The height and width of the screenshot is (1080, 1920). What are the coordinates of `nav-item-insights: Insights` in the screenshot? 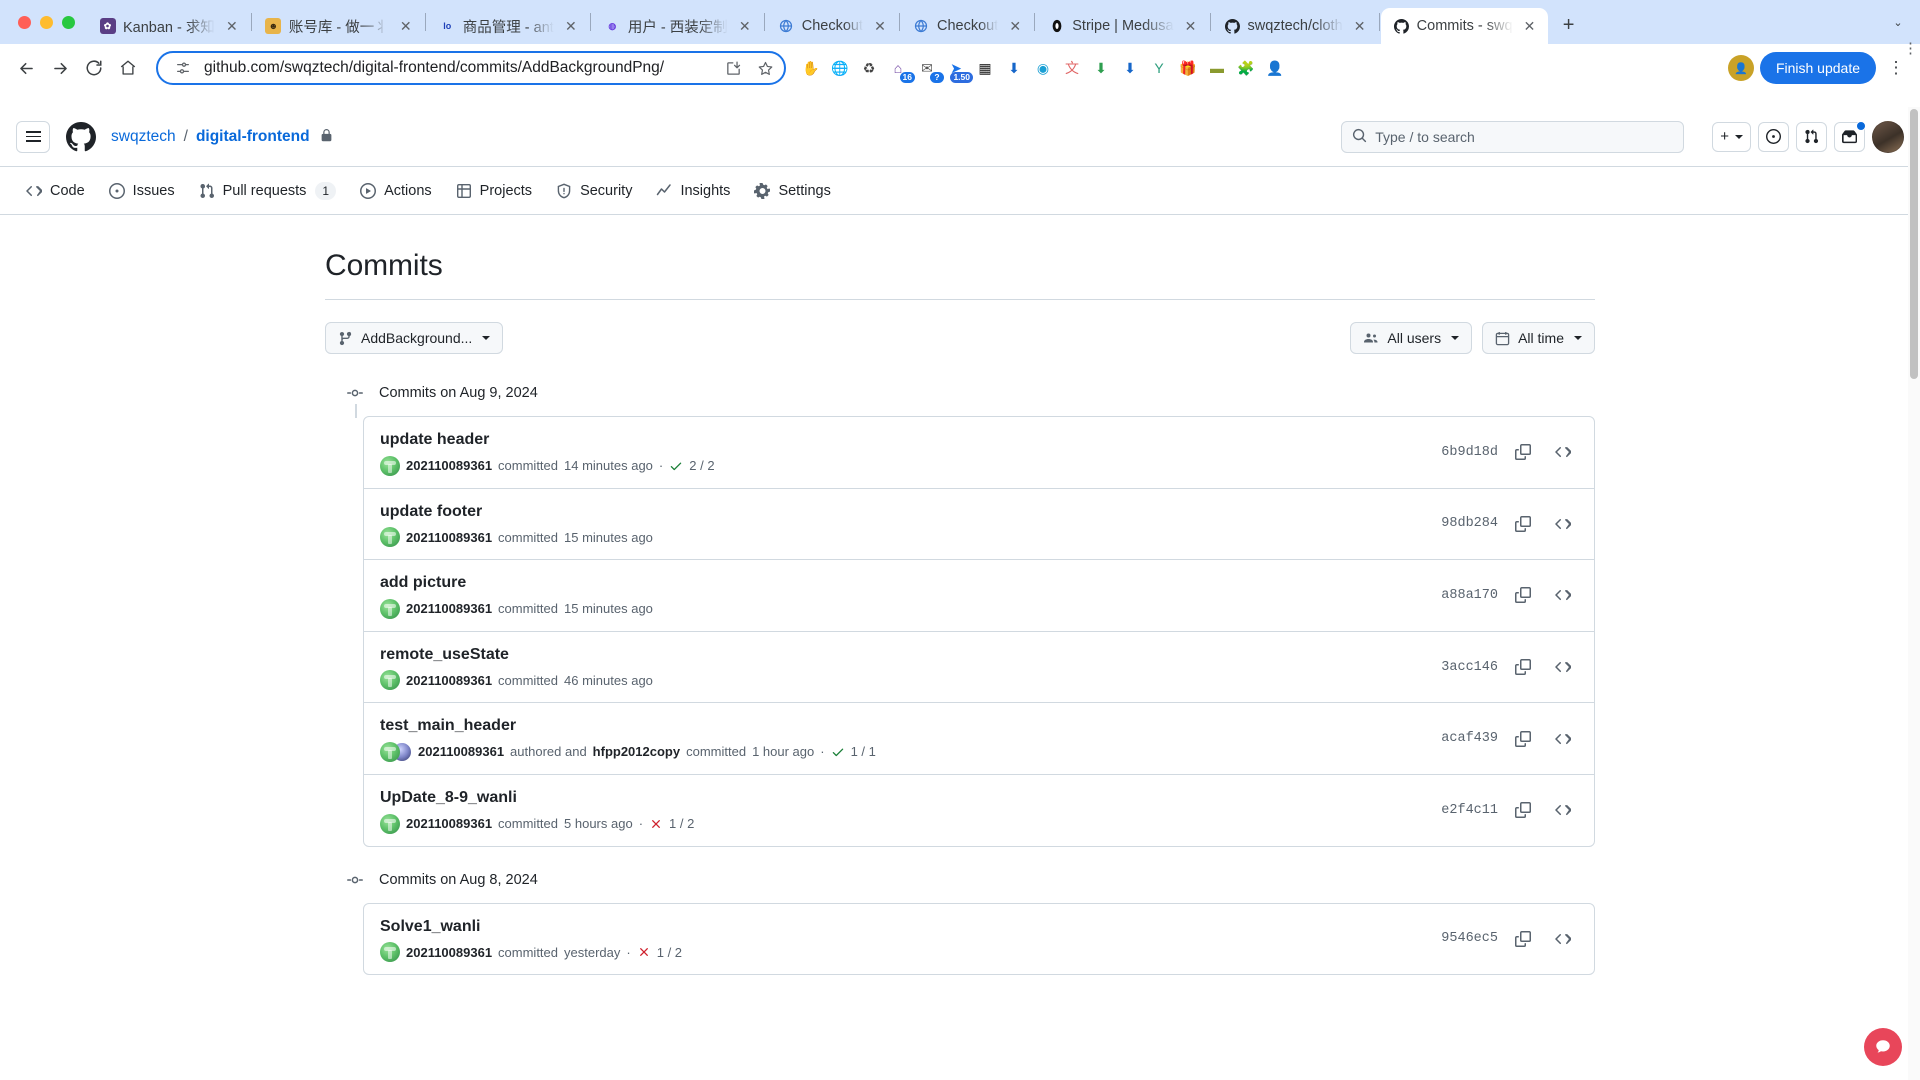 It's located at (693, 191).